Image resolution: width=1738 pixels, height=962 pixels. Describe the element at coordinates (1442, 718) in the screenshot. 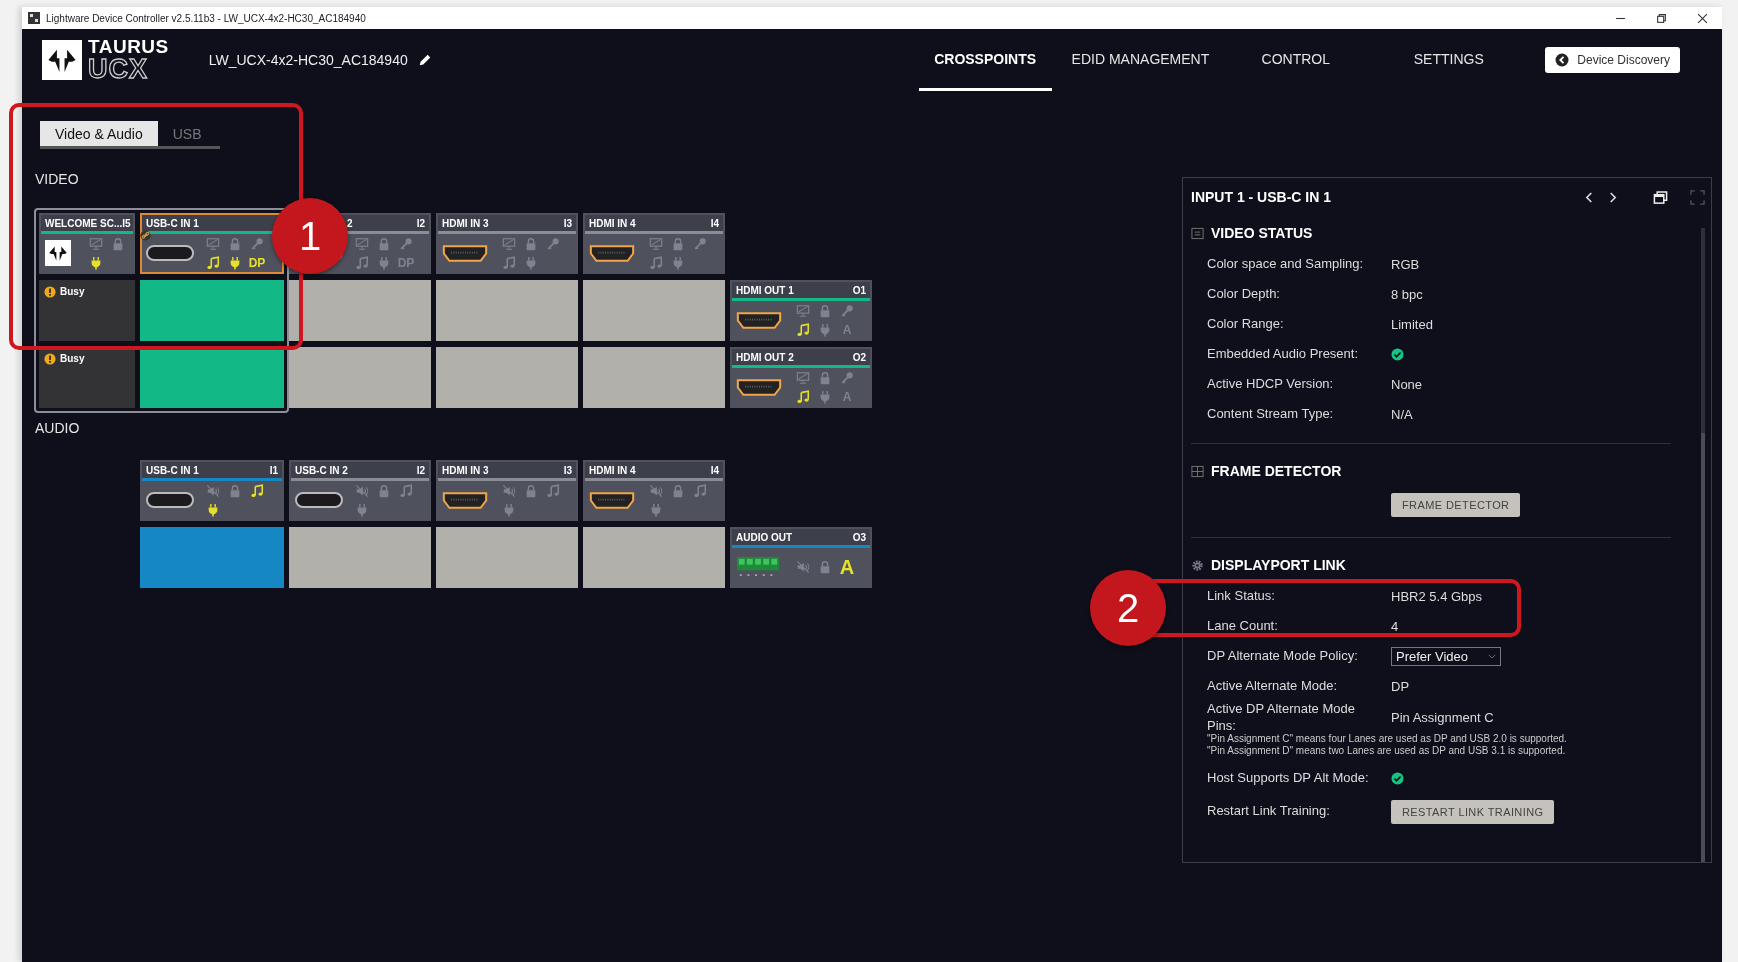

I see `property-value: Pin Assignment C` at that location.